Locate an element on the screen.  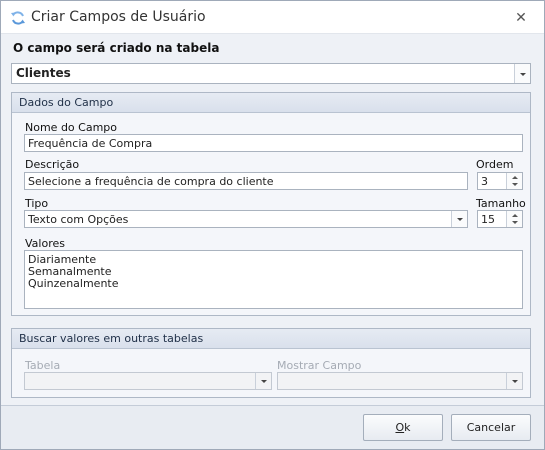
size-increment-button is located at coordinates (514, 215).